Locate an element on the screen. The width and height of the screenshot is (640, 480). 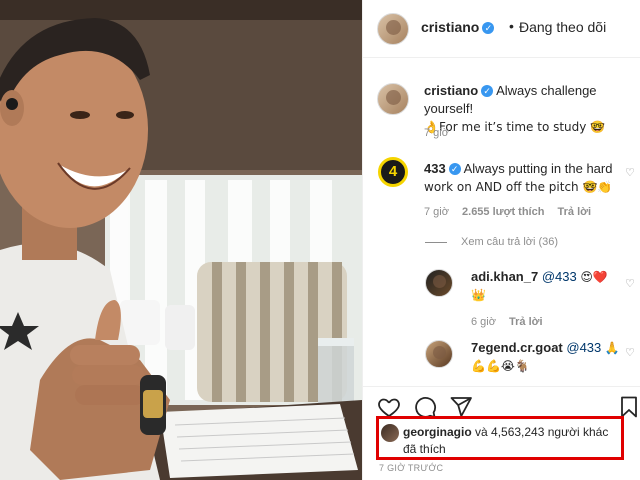
433-avatar: 4 is located at coordinates (393, 172).